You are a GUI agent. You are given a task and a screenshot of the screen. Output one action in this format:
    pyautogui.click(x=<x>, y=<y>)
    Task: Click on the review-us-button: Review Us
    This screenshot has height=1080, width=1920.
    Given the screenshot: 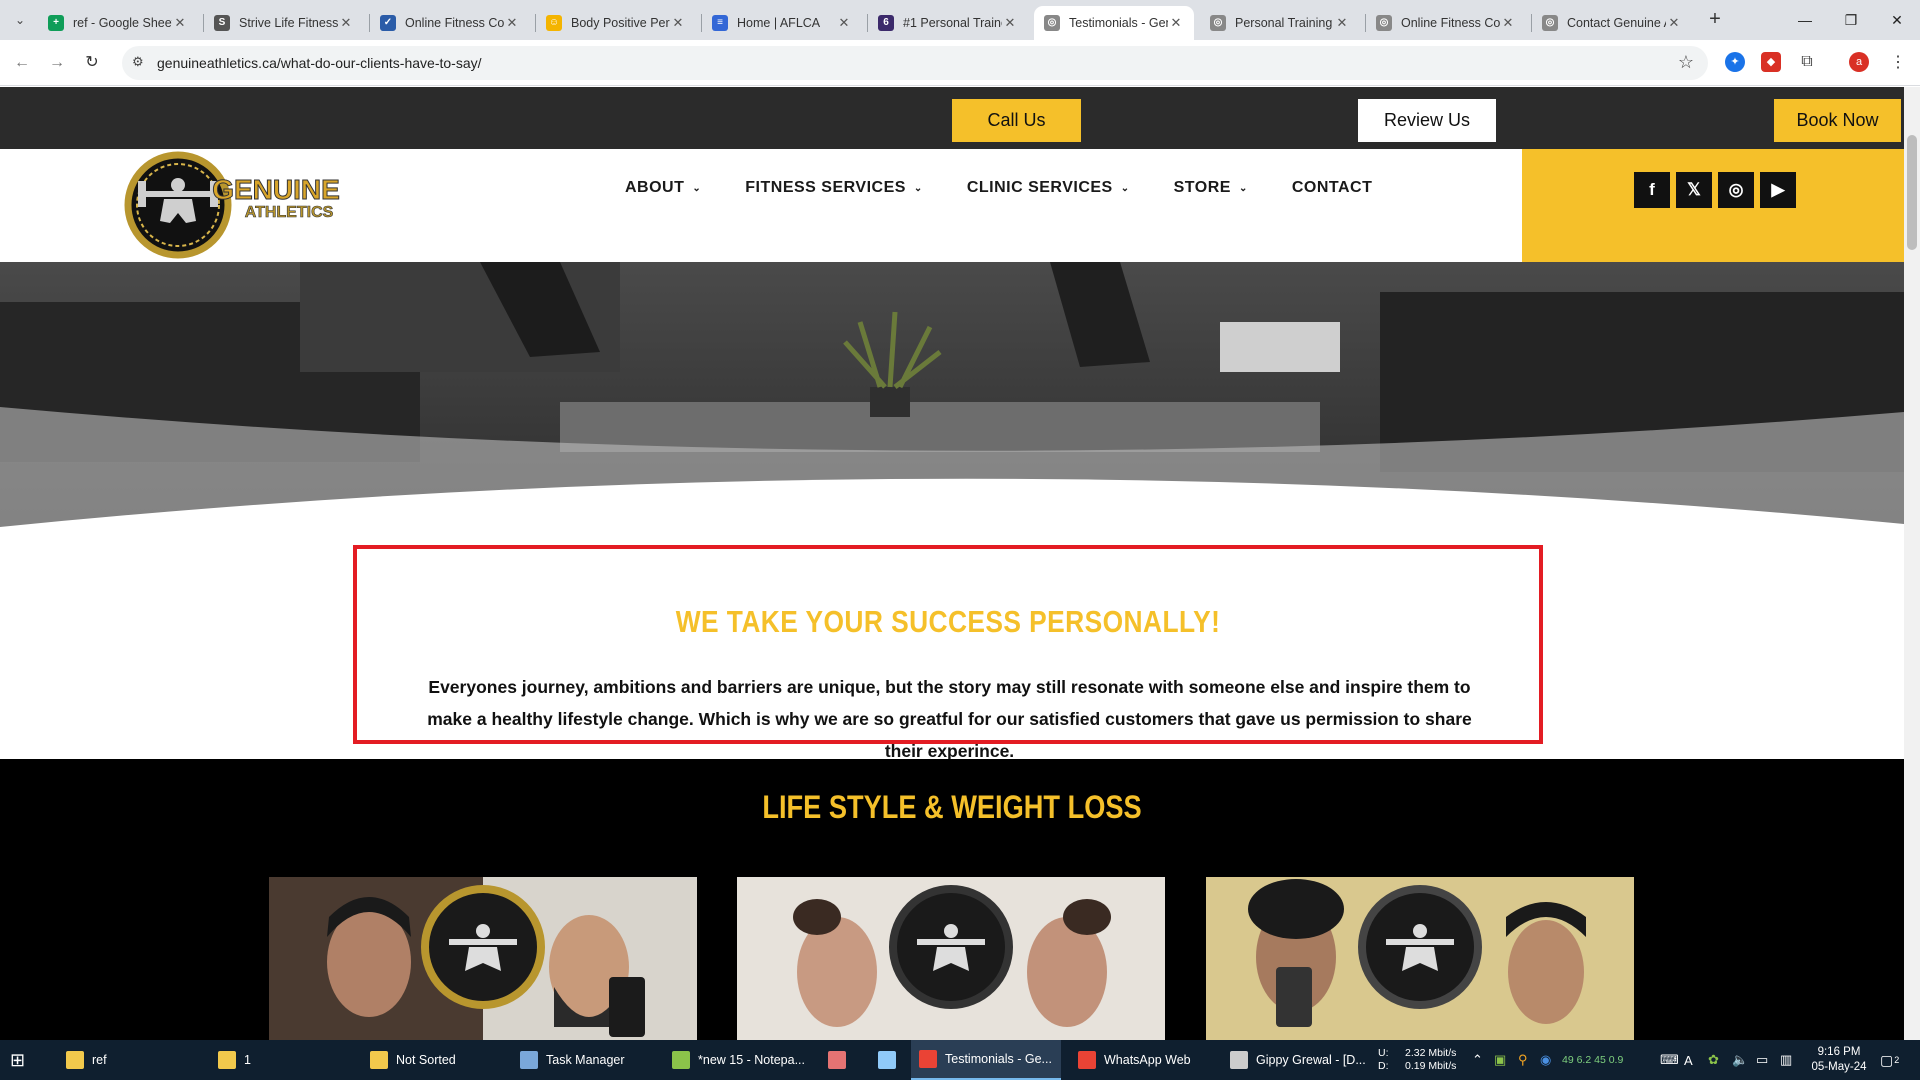 What is the action you would take?
    pyautogui.click(x=1427, y=120)
    